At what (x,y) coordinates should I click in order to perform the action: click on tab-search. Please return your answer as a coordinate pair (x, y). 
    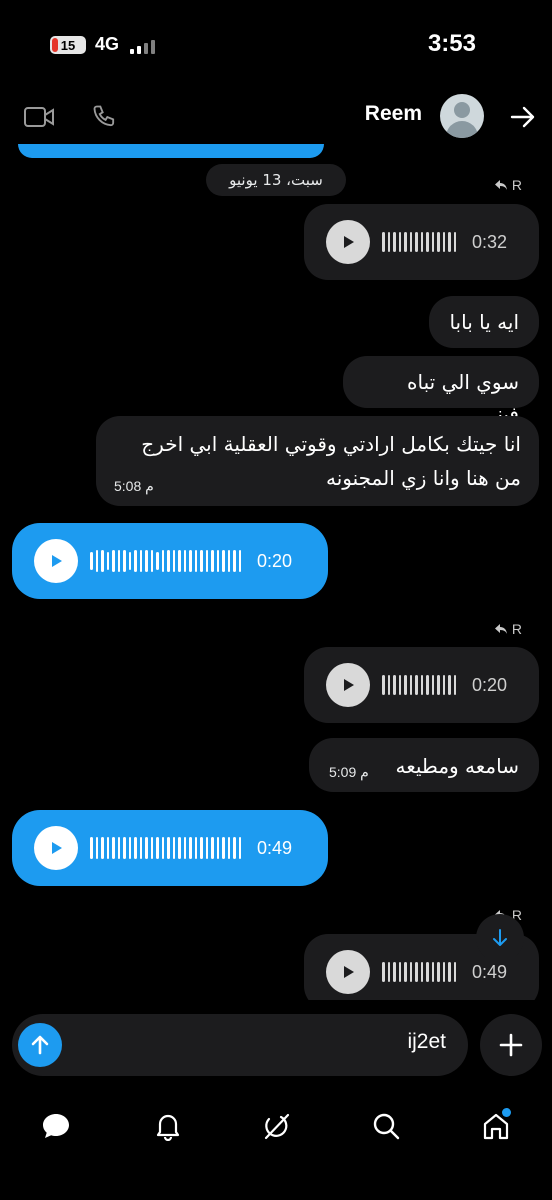
    Looking at the image, I should click on (386, 1126).